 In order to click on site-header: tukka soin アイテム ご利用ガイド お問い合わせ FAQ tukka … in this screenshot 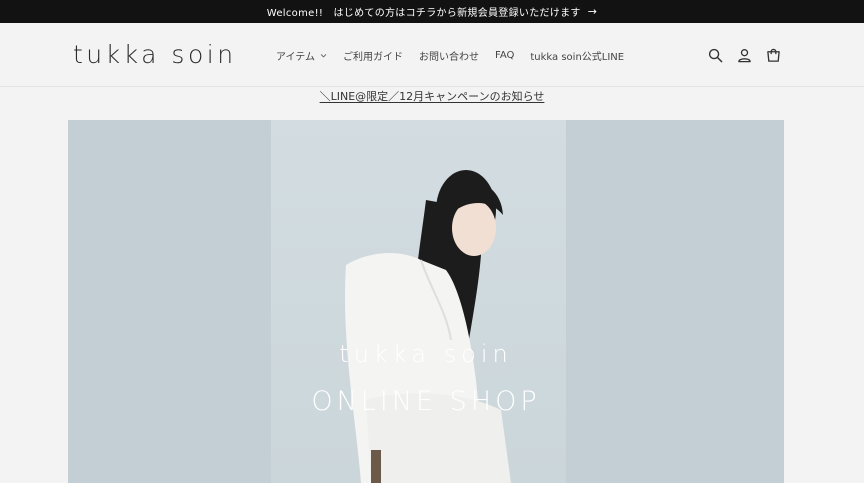, I will do `click(432, 55)`.